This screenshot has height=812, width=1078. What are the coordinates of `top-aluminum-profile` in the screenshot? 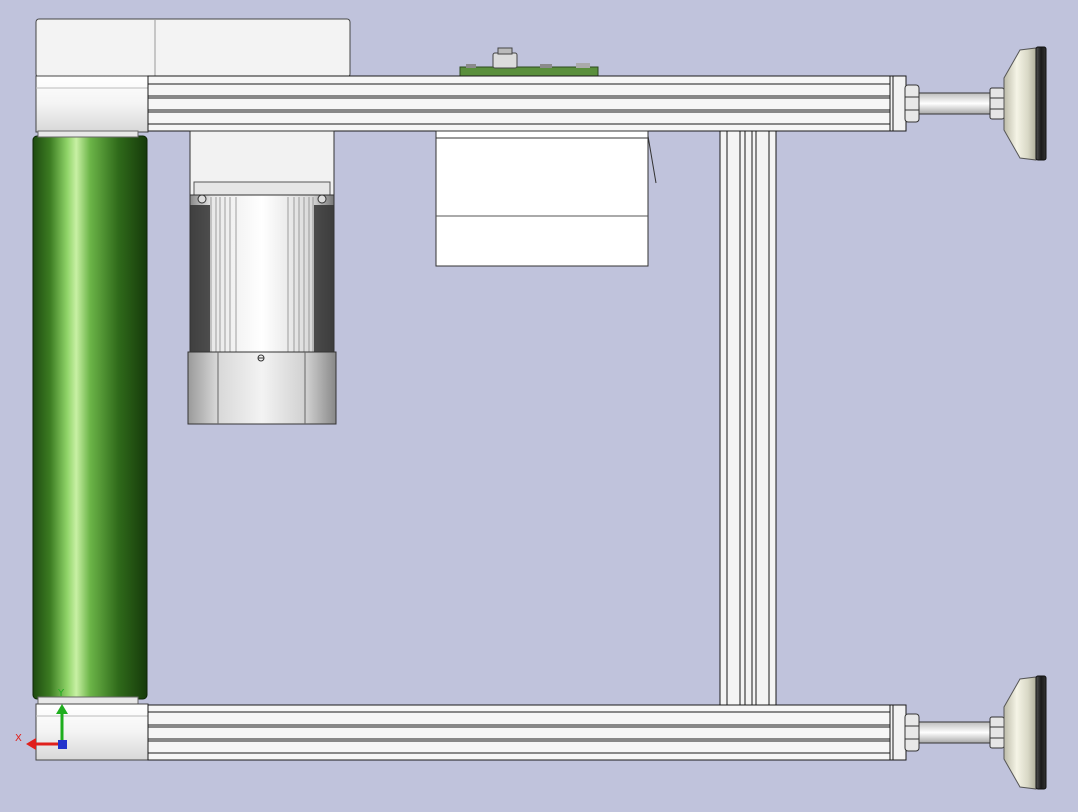 It's located at (527, 103).